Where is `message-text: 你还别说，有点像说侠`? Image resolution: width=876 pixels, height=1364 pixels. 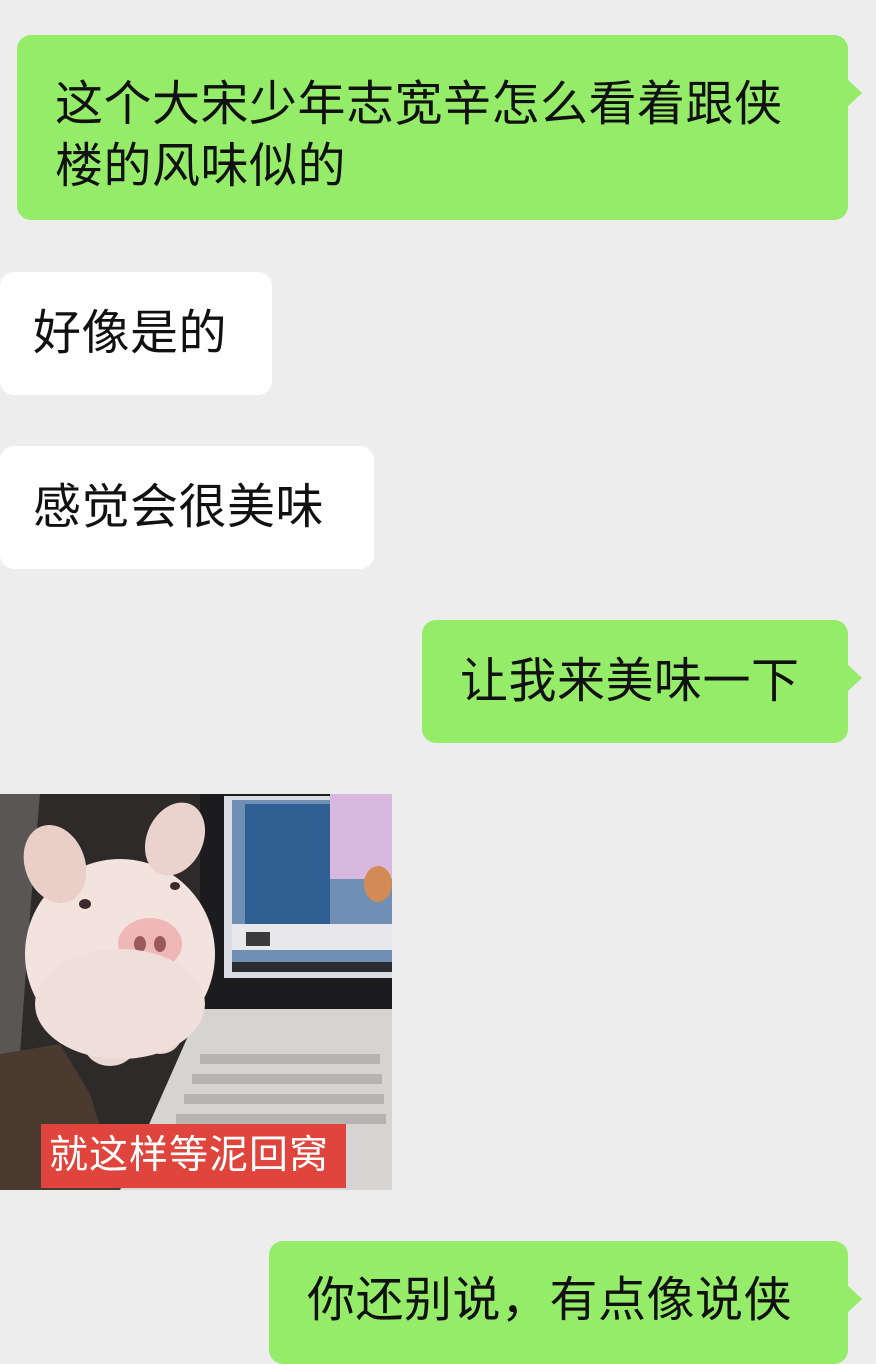 message-text: 你还别说，有点像说侠 is located at coordinates (550, 1300).